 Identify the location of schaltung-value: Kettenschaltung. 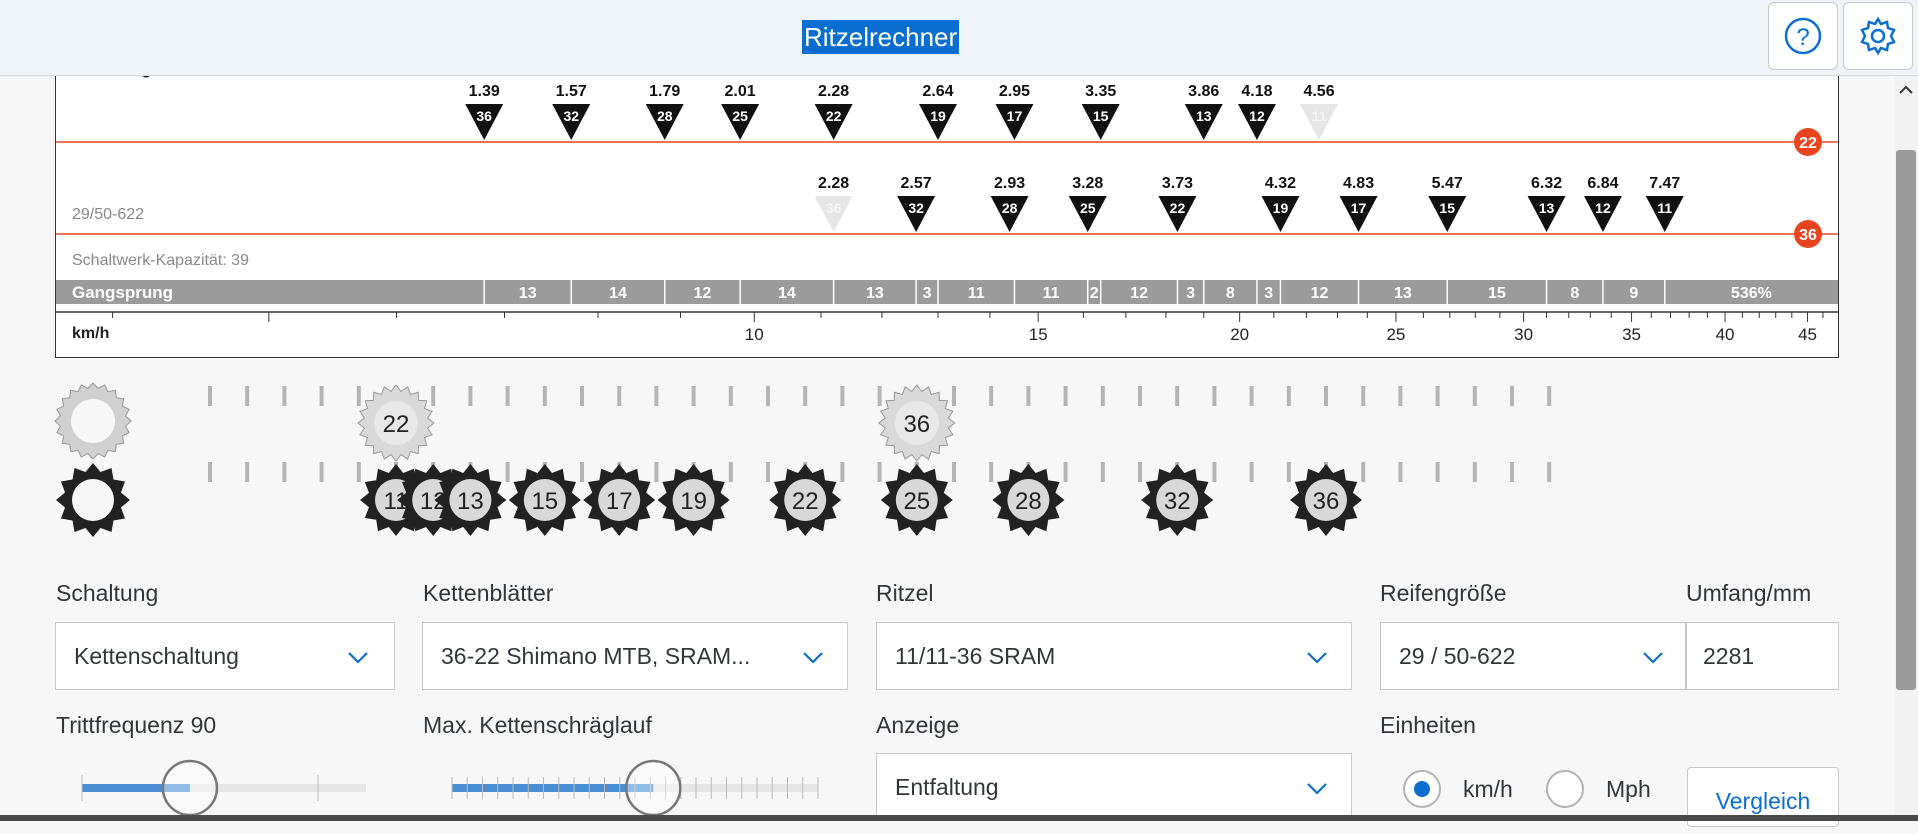
(156, 656).